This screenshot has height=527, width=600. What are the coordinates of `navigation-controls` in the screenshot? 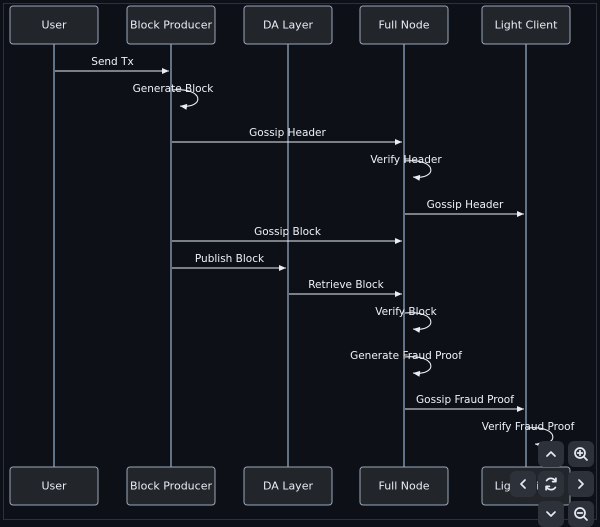 It's located at (554, 484).